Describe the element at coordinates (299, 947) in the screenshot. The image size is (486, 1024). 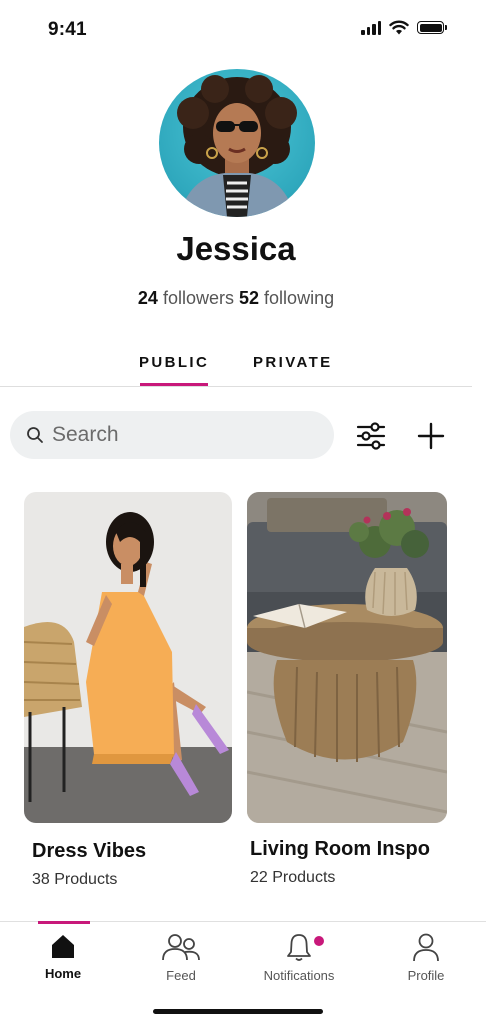
I see `bell-icon` at that location.